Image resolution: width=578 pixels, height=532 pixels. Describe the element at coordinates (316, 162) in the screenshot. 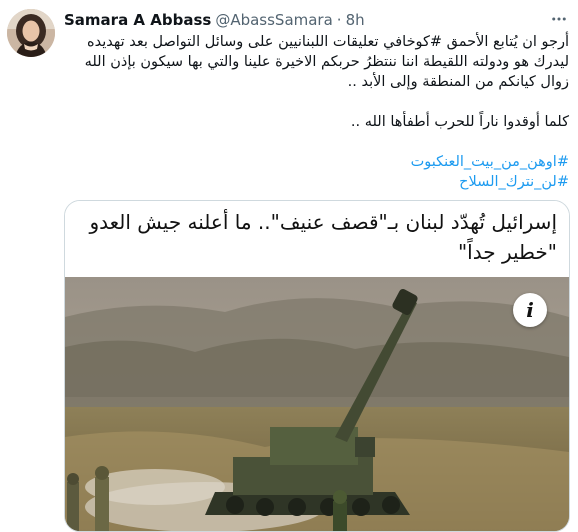

I see `hashtag-link: #اوهن_من_بيت_العنكبوت` at that location.